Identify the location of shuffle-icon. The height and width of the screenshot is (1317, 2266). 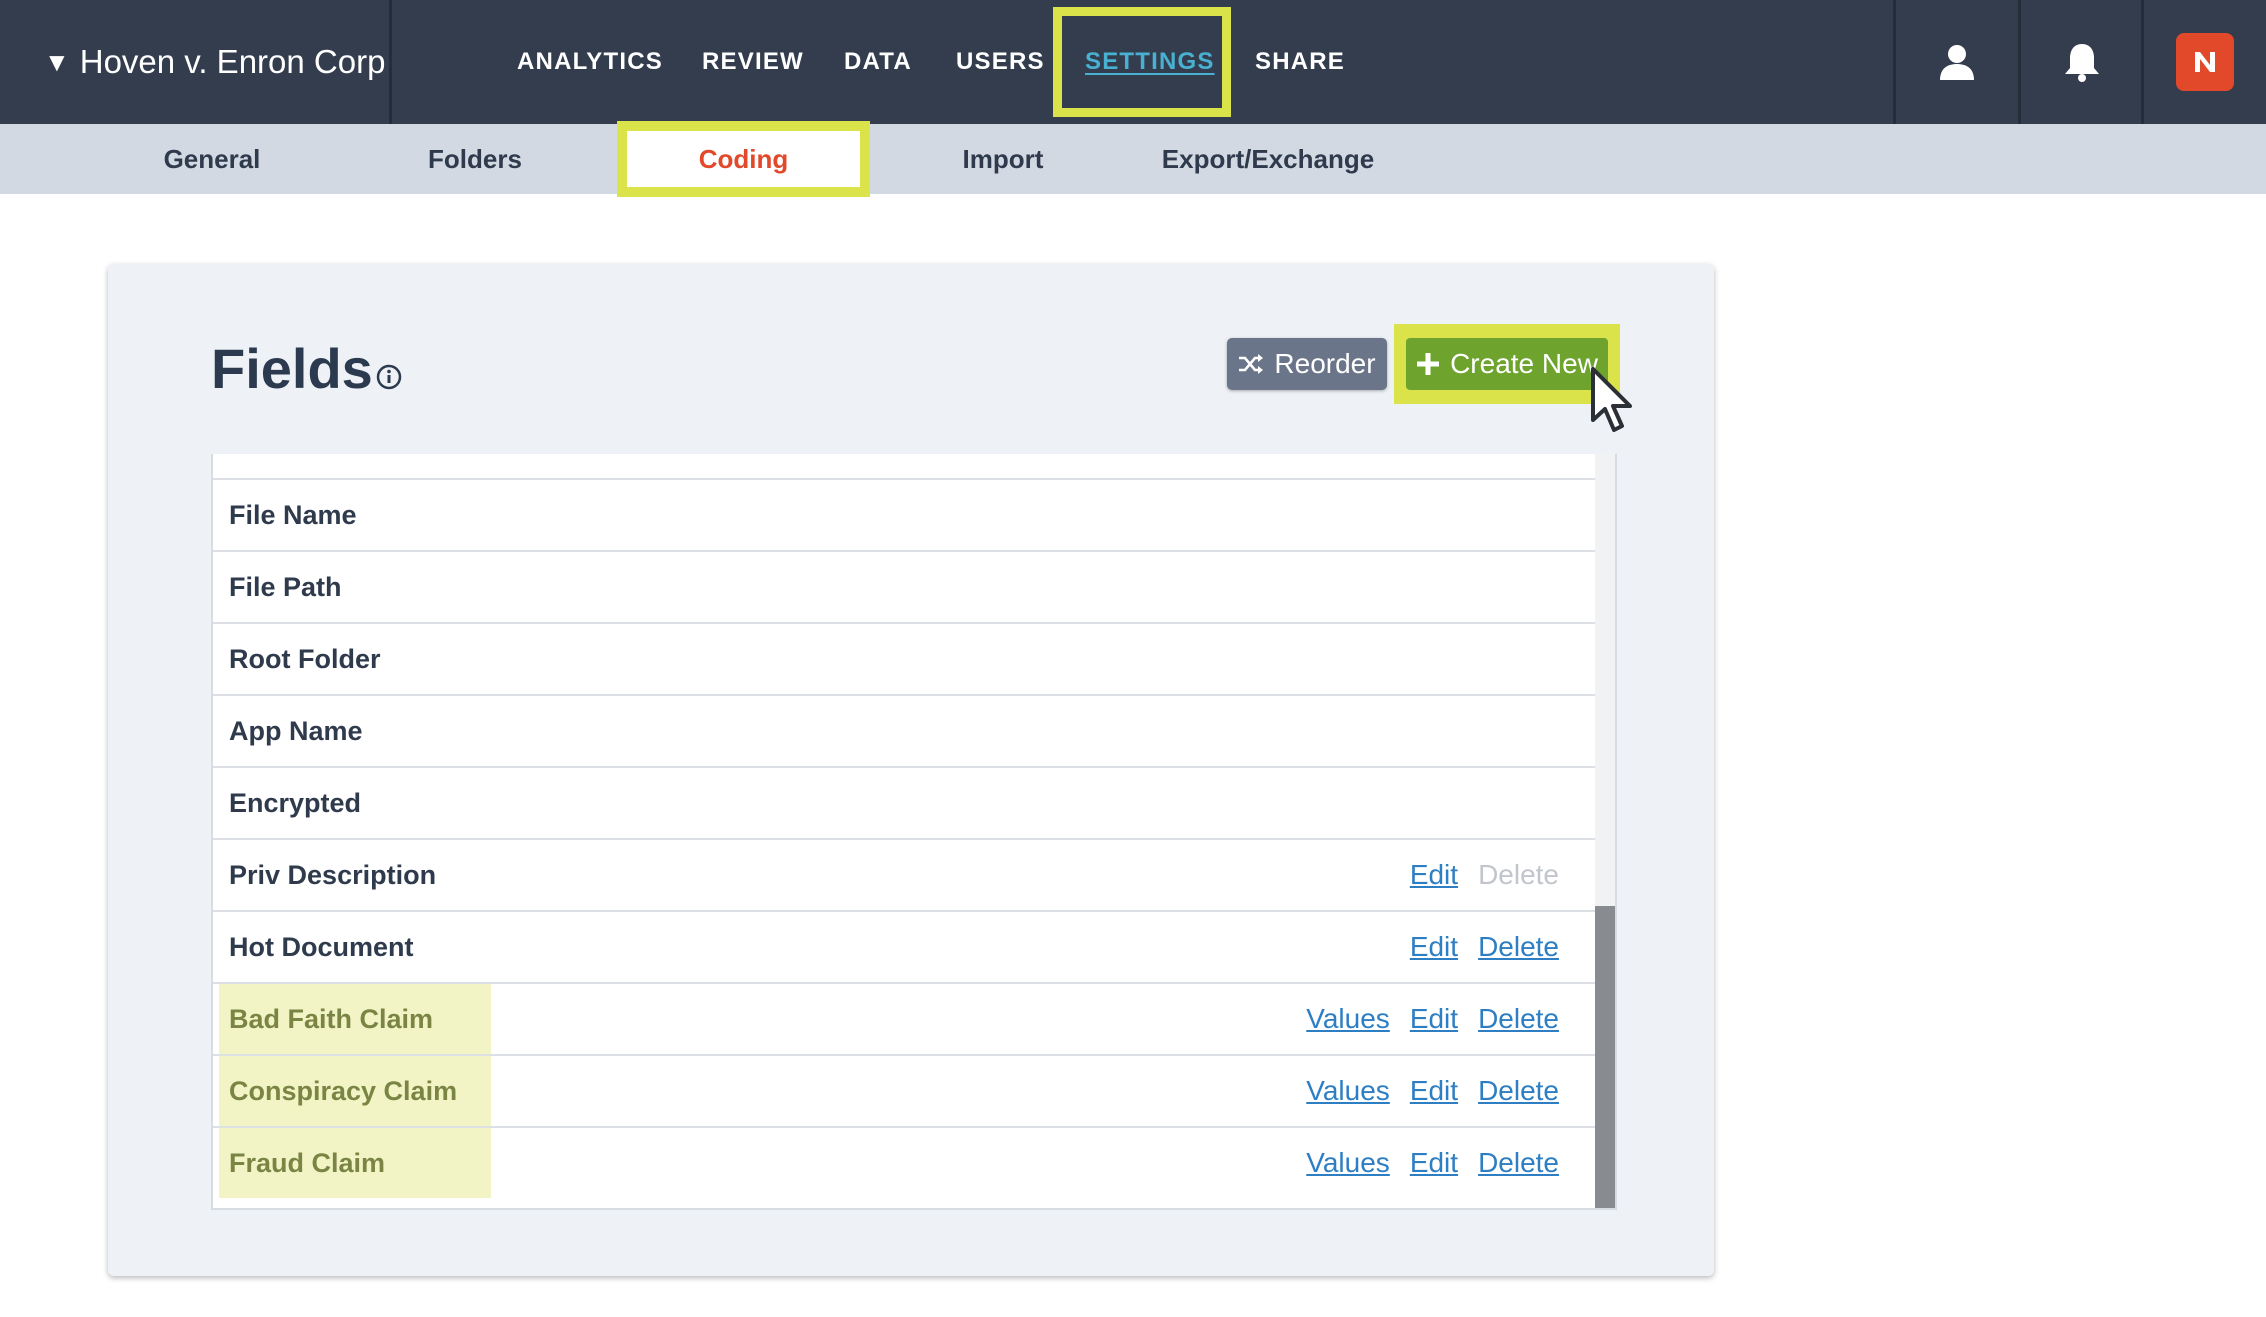
(1251, 364).